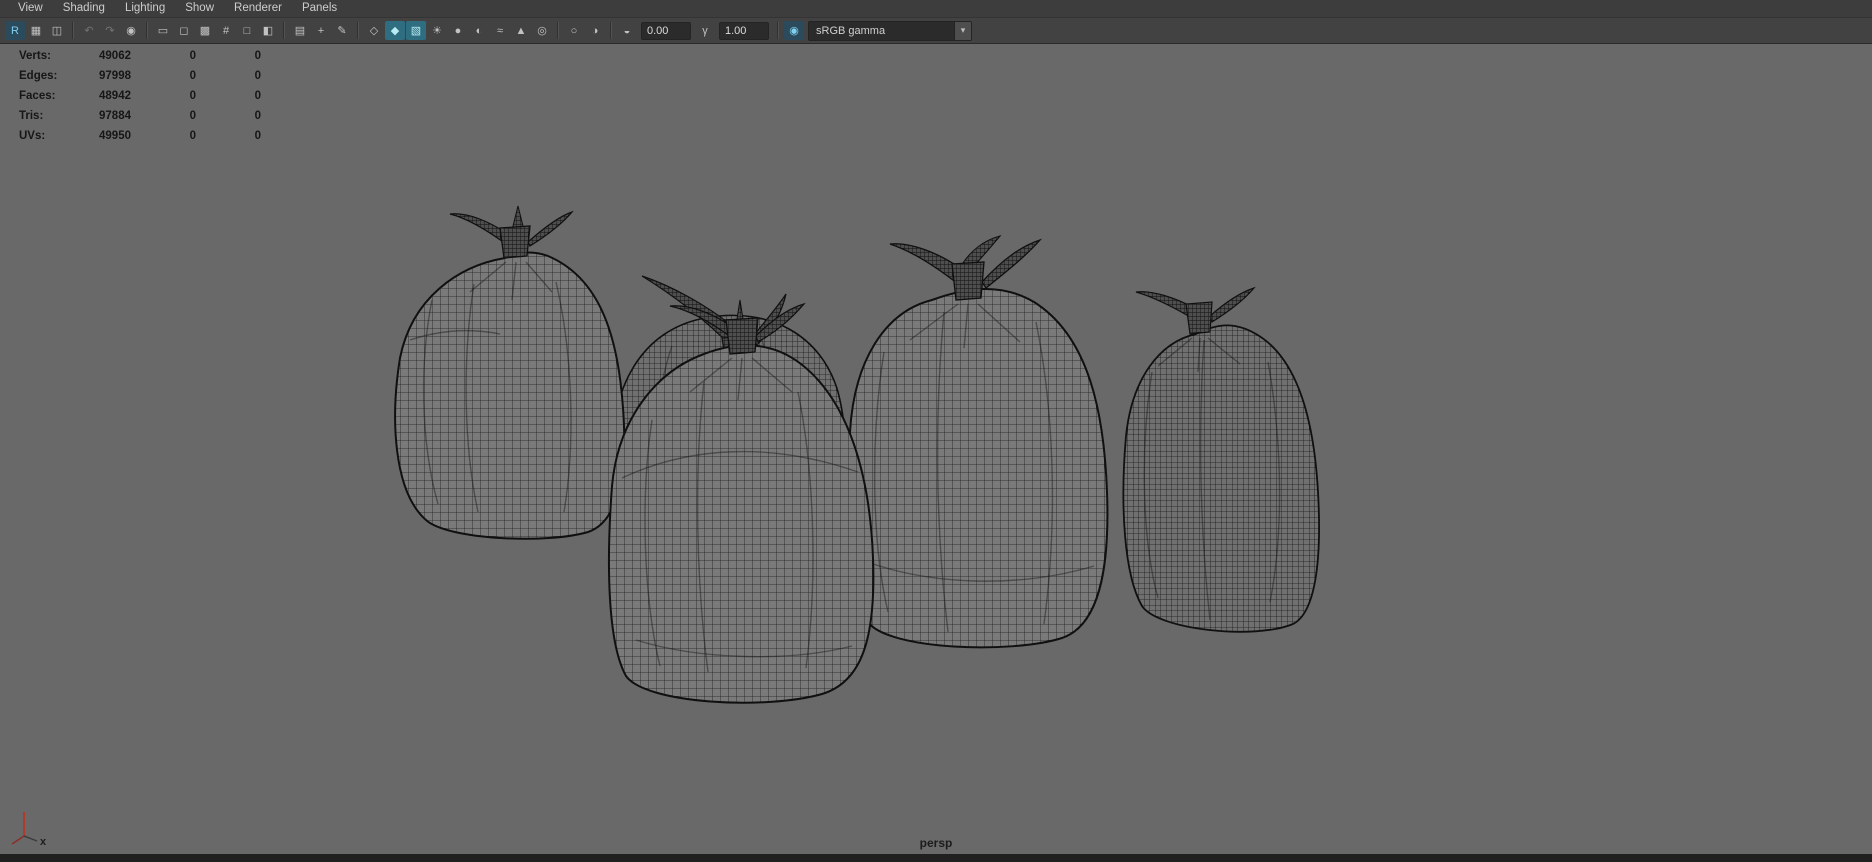 The width and height of the screenshot is (1872, 862). I want to click on hud-label: Edges:, so click(38, 76).